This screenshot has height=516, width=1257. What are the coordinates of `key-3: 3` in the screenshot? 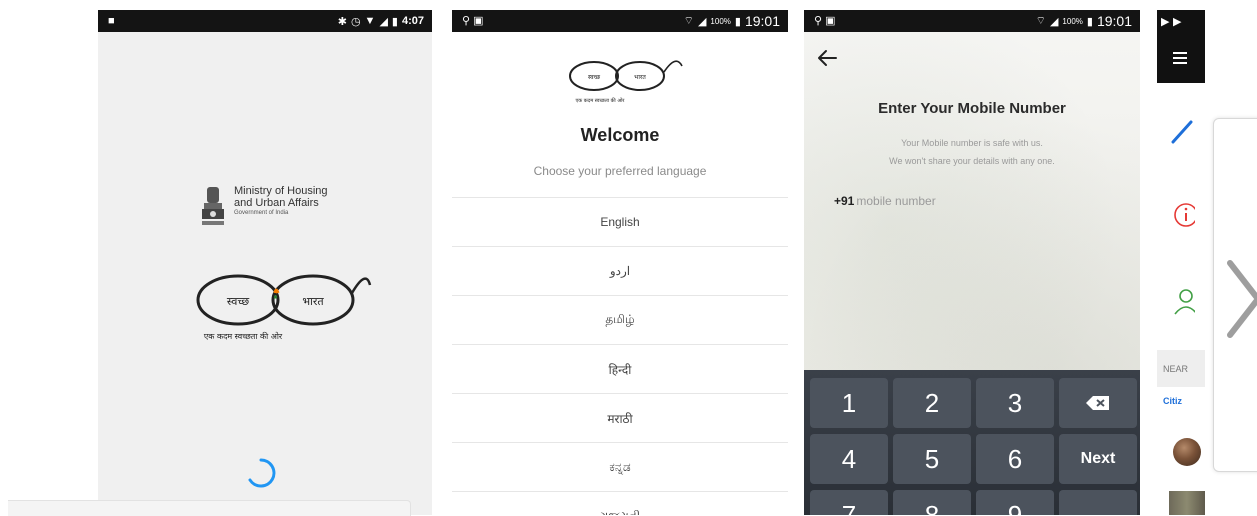 It's located at (1015, 403).